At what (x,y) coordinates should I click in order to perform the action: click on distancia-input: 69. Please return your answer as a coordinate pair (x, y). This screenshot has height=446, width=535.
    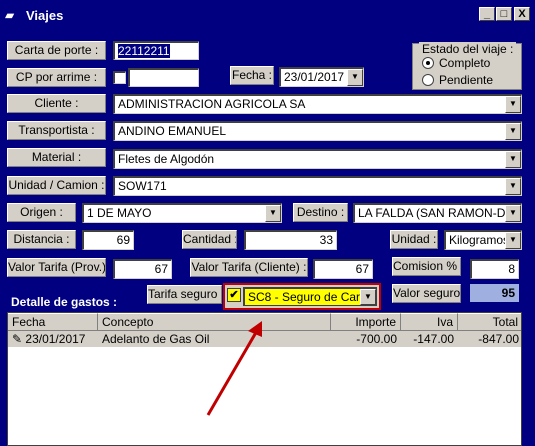
    Looking at the image, I should click on (108, 240).